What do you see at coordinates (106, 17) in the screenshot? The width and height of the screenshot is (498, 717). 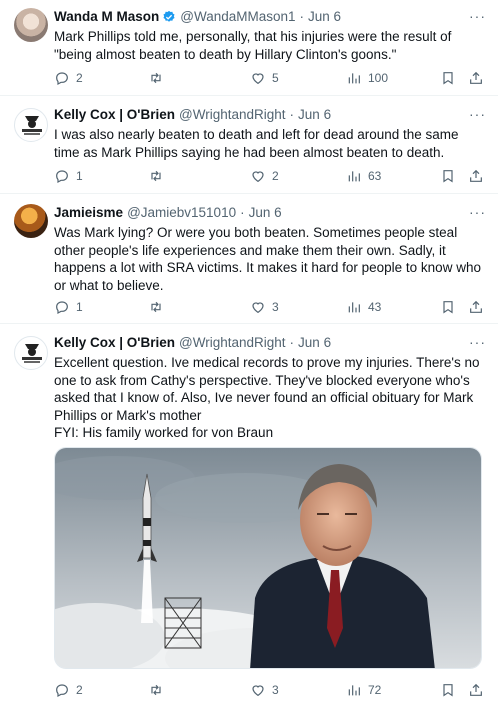 I see `author-name: Wanda M Mason` at bounding box center [106, 17].